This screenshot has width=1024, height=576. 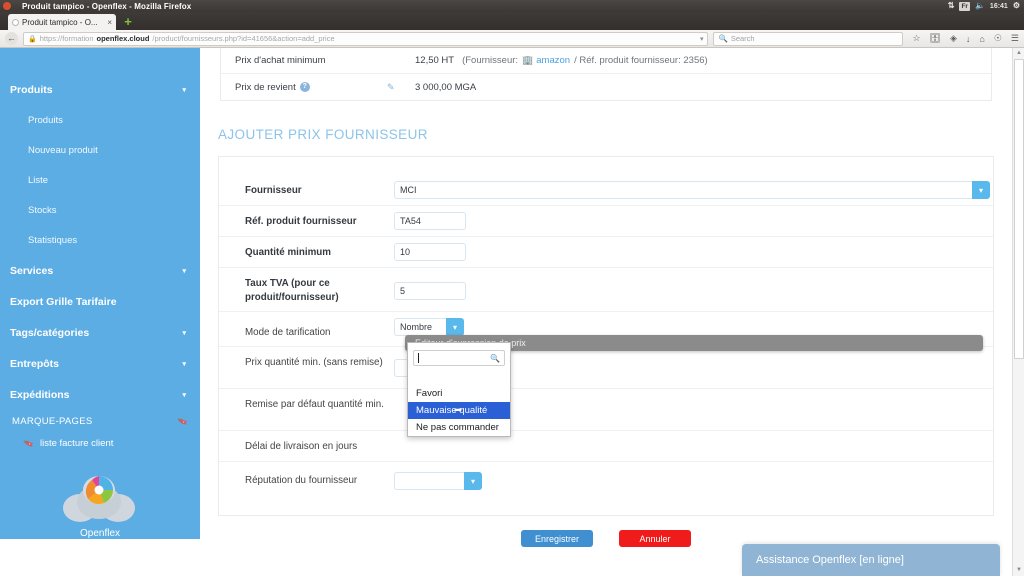 I want to click on bookmark-item-liste-facture-client: 🔖 liste facture client, so click(x=100, y=443).